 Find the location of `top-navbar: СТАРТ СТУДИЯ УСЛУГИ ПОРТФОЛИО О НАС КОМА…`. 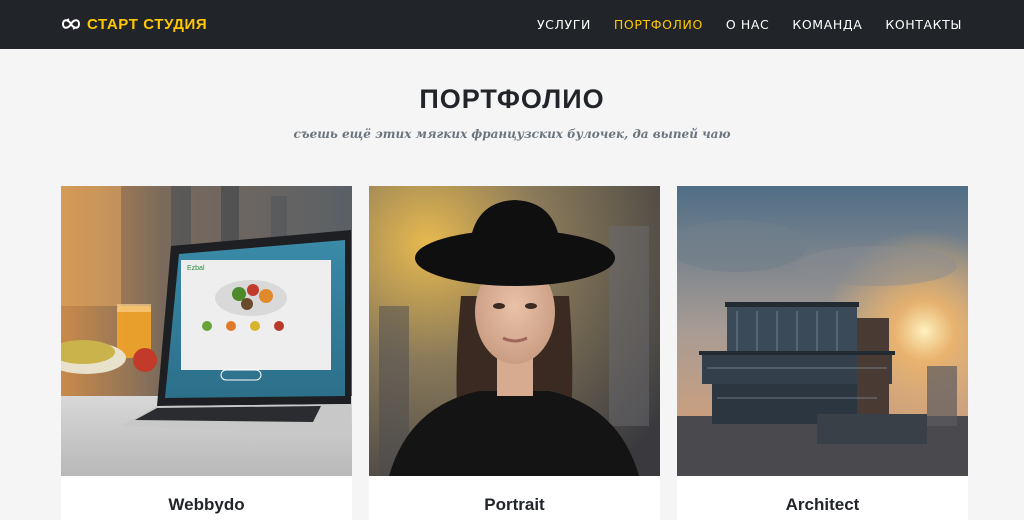

top-navbar: СТАРТ СТУДИЯ УСЛУГИ ПОРТФОЛИО О НАС КОМА… is located at coordinates (512, 24).